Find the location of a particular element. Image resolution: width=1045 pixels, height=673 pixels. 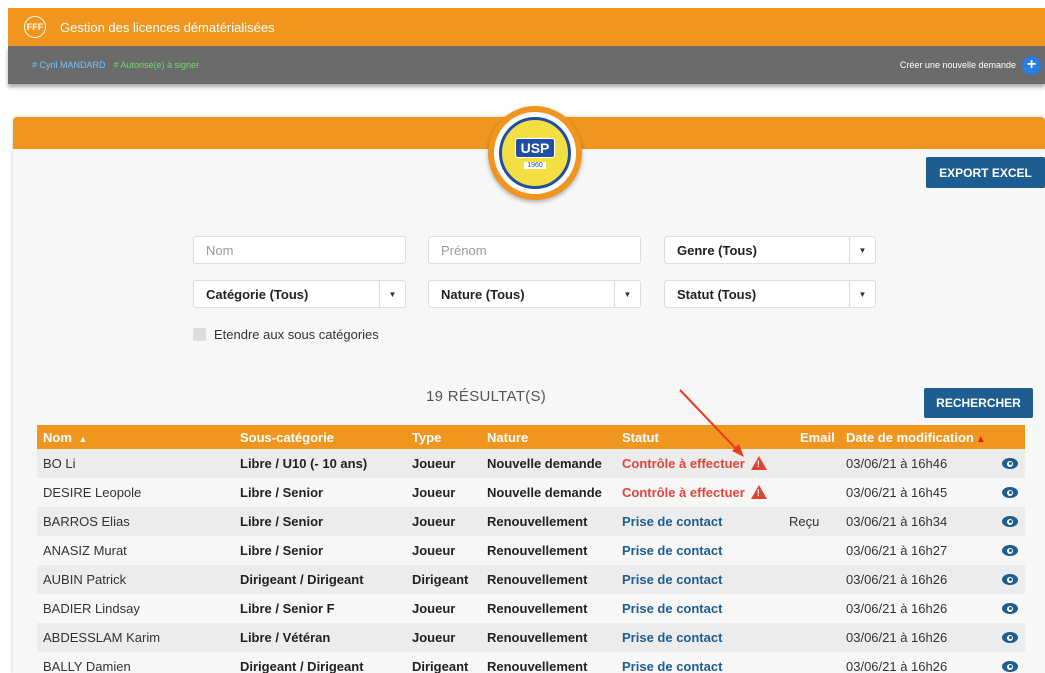

plus-icon: + is located at coordinates (1031, 65).